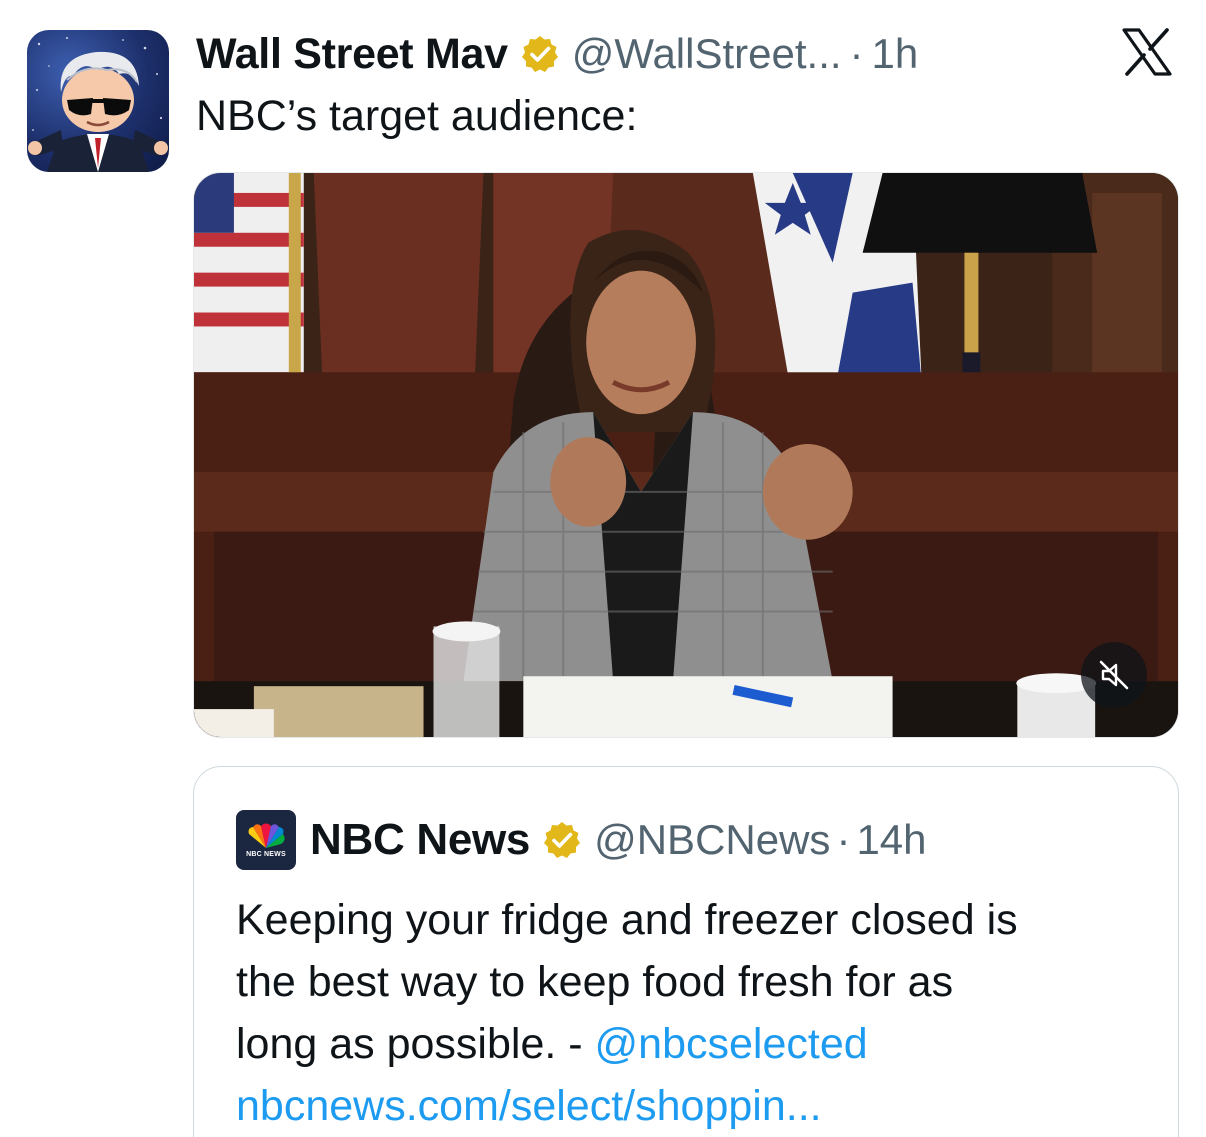 The image size is (1206, 1137). Describe the element at coordinates (891, 840) in the screenshot. I see `quoted-tweet-timestamp: 14h` at that location.